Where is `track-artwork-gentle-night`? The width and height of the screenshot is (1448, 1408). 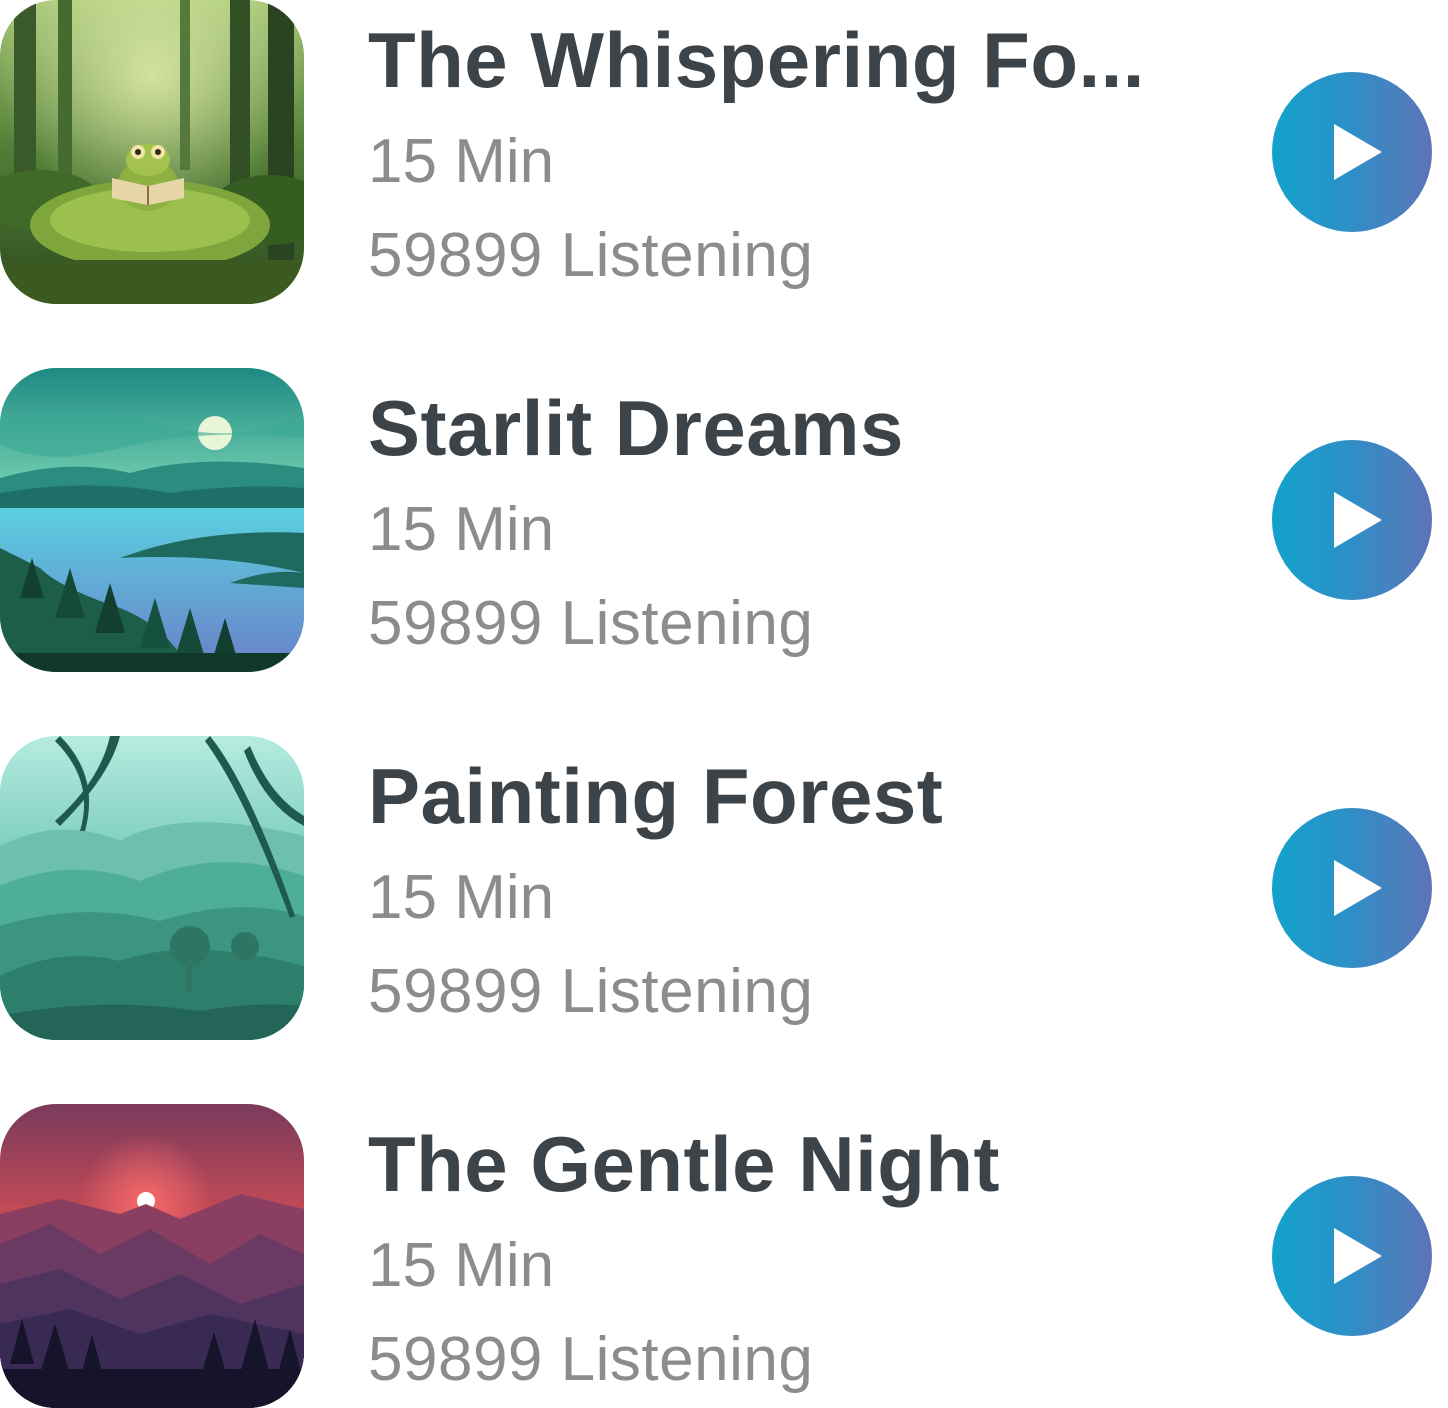
track-artwork-gentle-night is located at coordinates (152, 1256).